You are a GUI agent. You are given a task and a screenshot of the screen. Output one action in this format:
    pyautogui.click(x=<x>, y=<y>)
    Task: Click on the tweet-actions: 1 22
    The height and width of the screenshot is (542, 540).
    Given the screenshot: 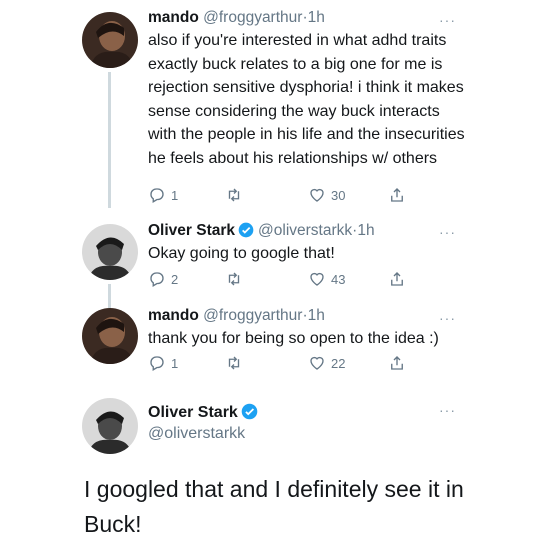 What is the action you would take?
    pyautogui.click(x=283, y=365)
    